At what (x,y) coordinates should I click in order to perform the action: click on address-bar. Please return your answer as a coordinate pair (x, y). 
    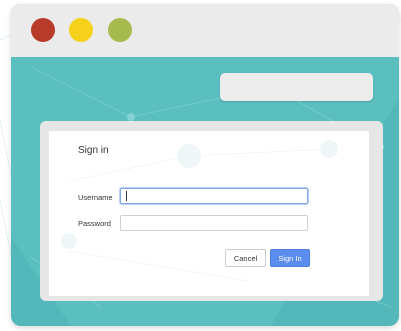
    Looking at the image, I should click on (296, 87).